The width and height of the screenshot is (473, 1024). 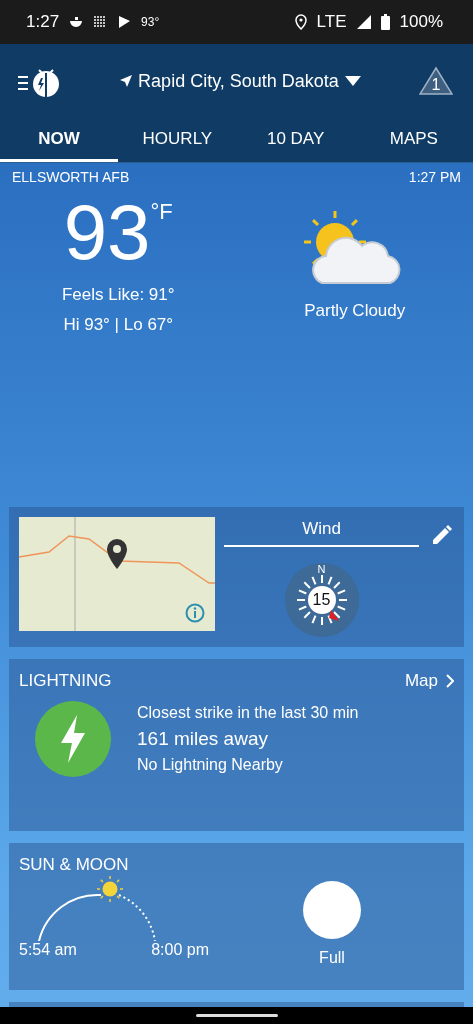 I want to click on compass-north: N, so click(x=321, y=569).